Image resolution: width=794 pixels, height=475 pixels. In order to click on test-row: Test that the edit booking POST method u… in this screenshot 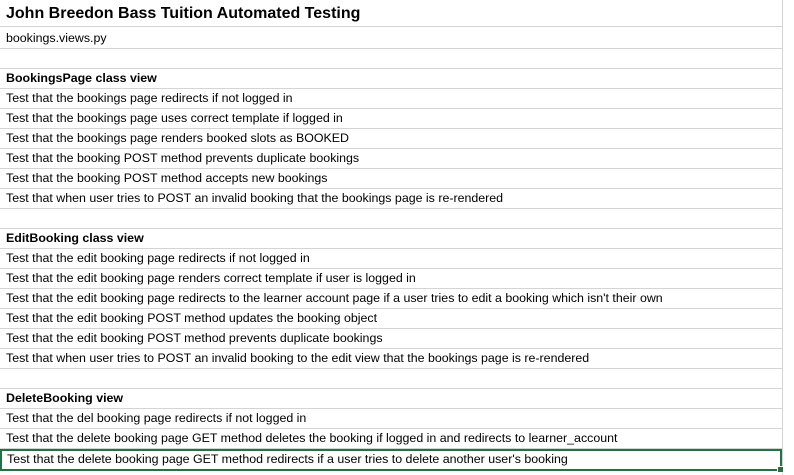, I will do `click(391, 319)`.